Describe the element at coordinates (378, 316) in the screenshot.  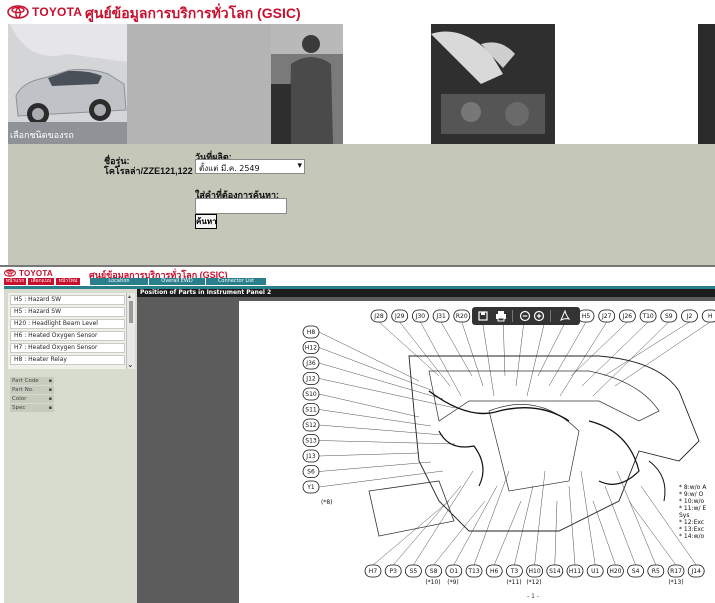
I see `connector-top-J28-text: J28` at that location.